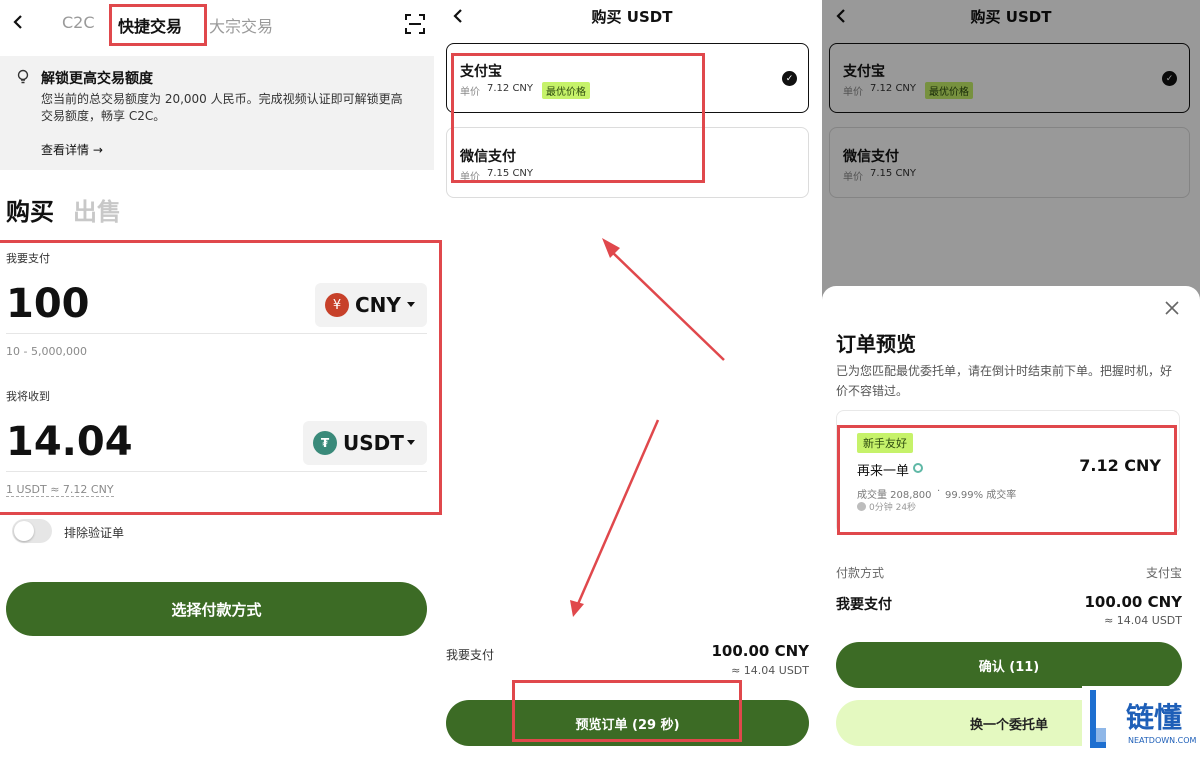 Image resolution: width=1200 pixels, height=757 pixels. What do you see at coordinates (216, 333) in the screenshot?
I see `pay-divider` at bounding box center [216, 333].